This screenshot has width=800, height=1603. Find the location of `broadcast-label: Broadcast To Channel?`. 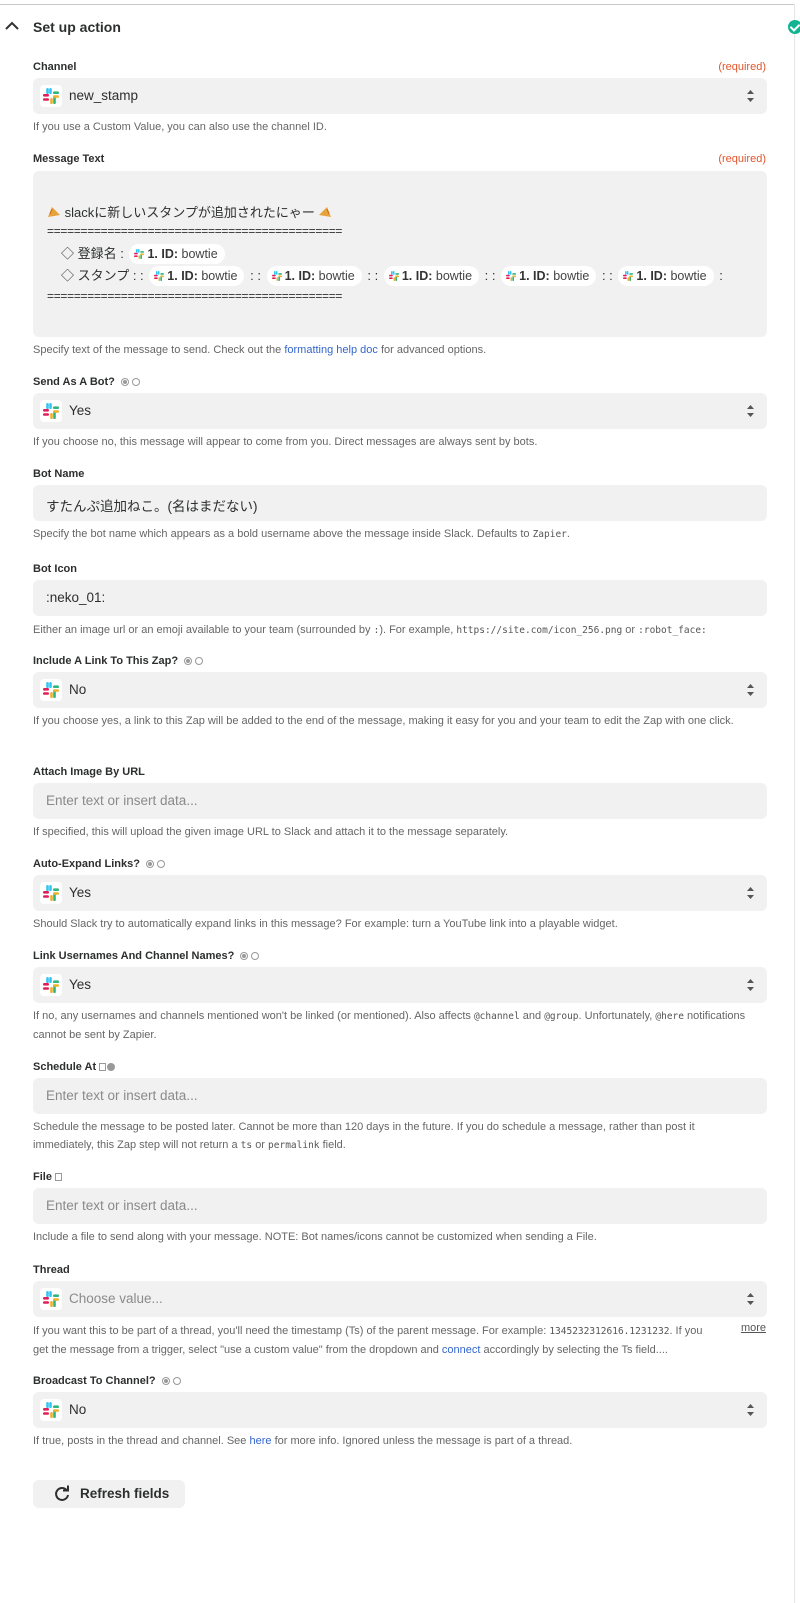

broadcast-label: Broadcast To Channel? is located at coordinates (108, 1381).